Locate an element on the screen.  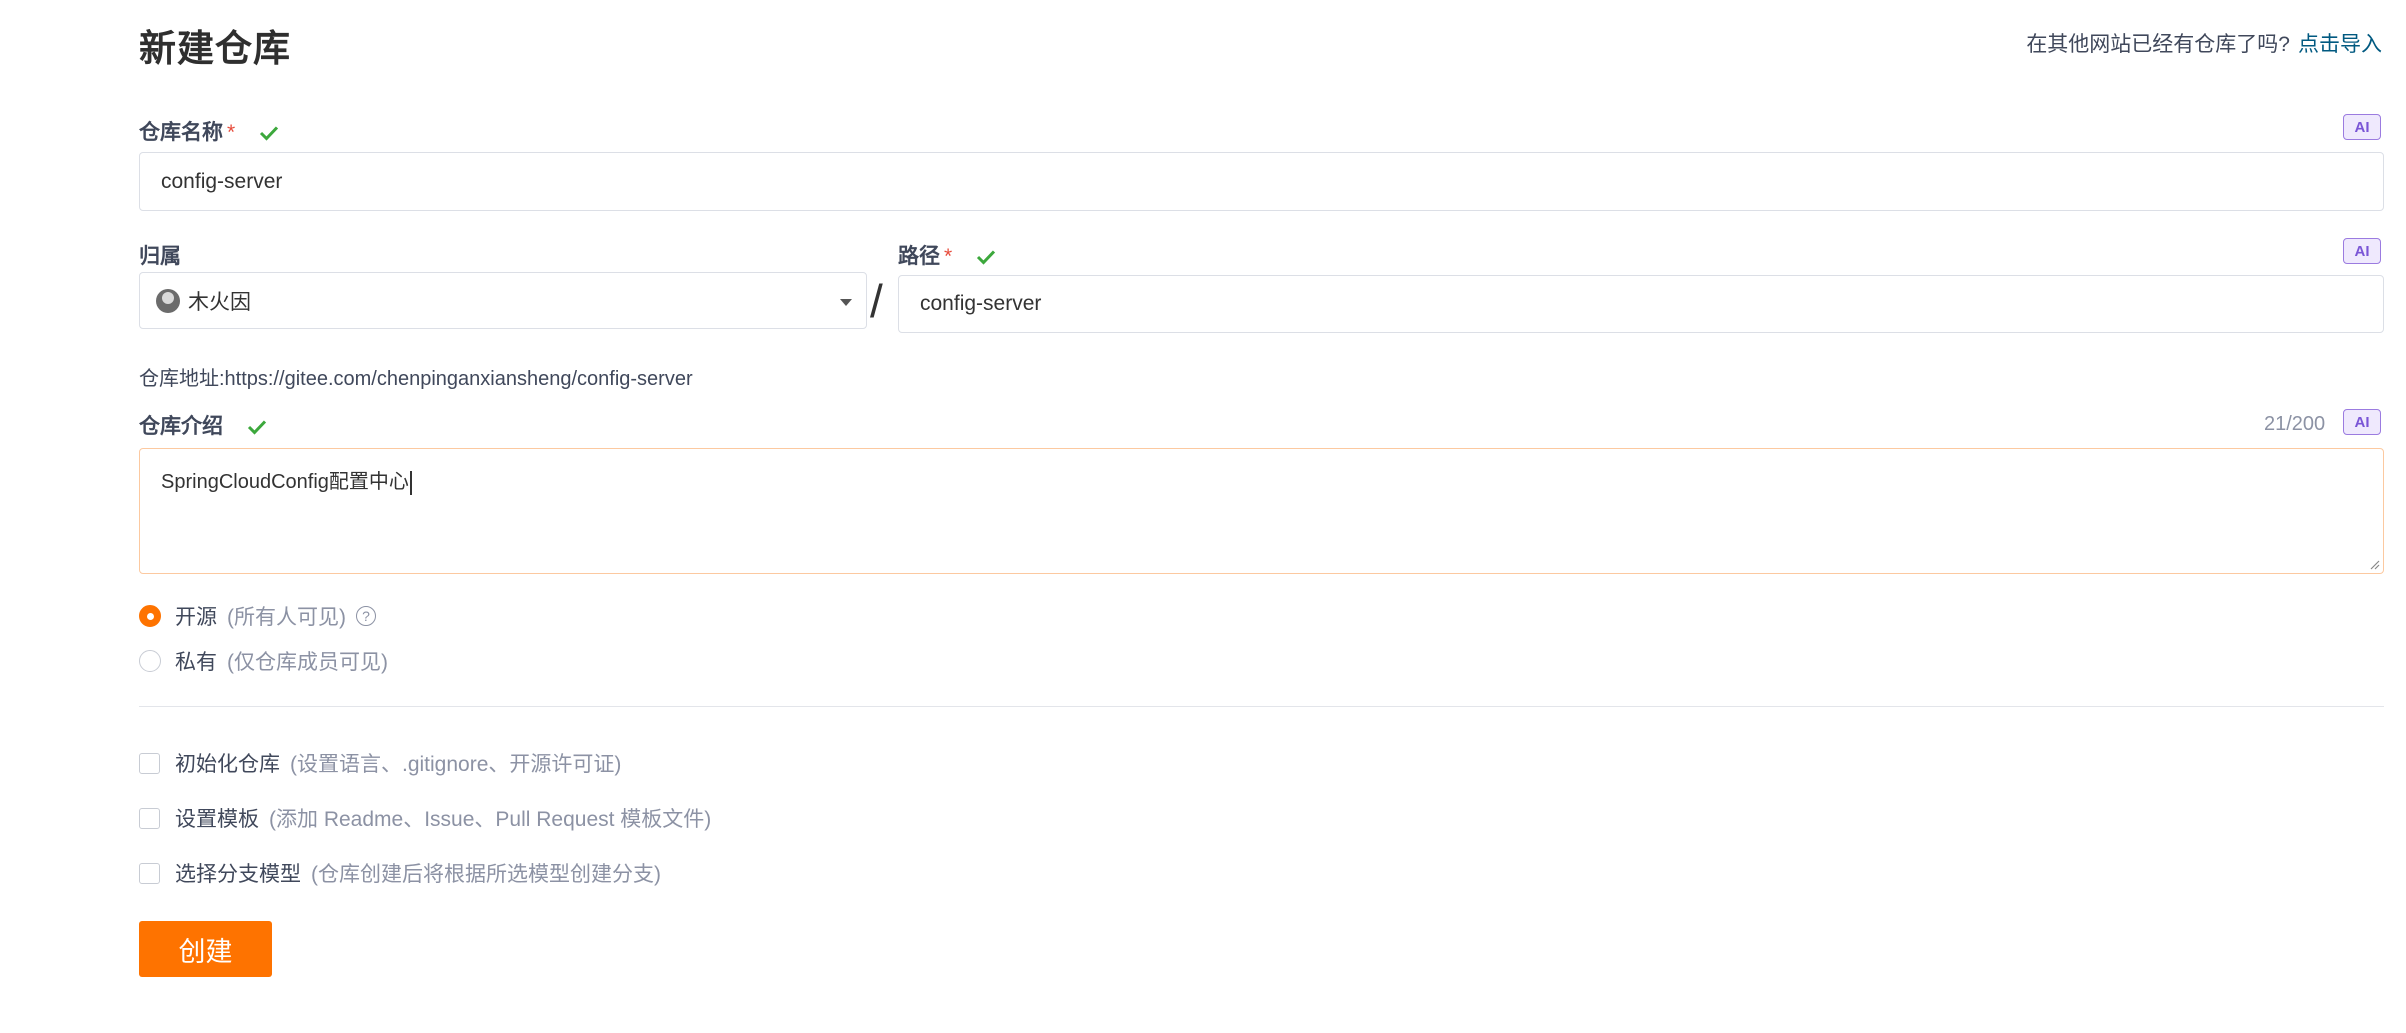
option-label: 选择分支模型 is located at coordinates (238, 874).